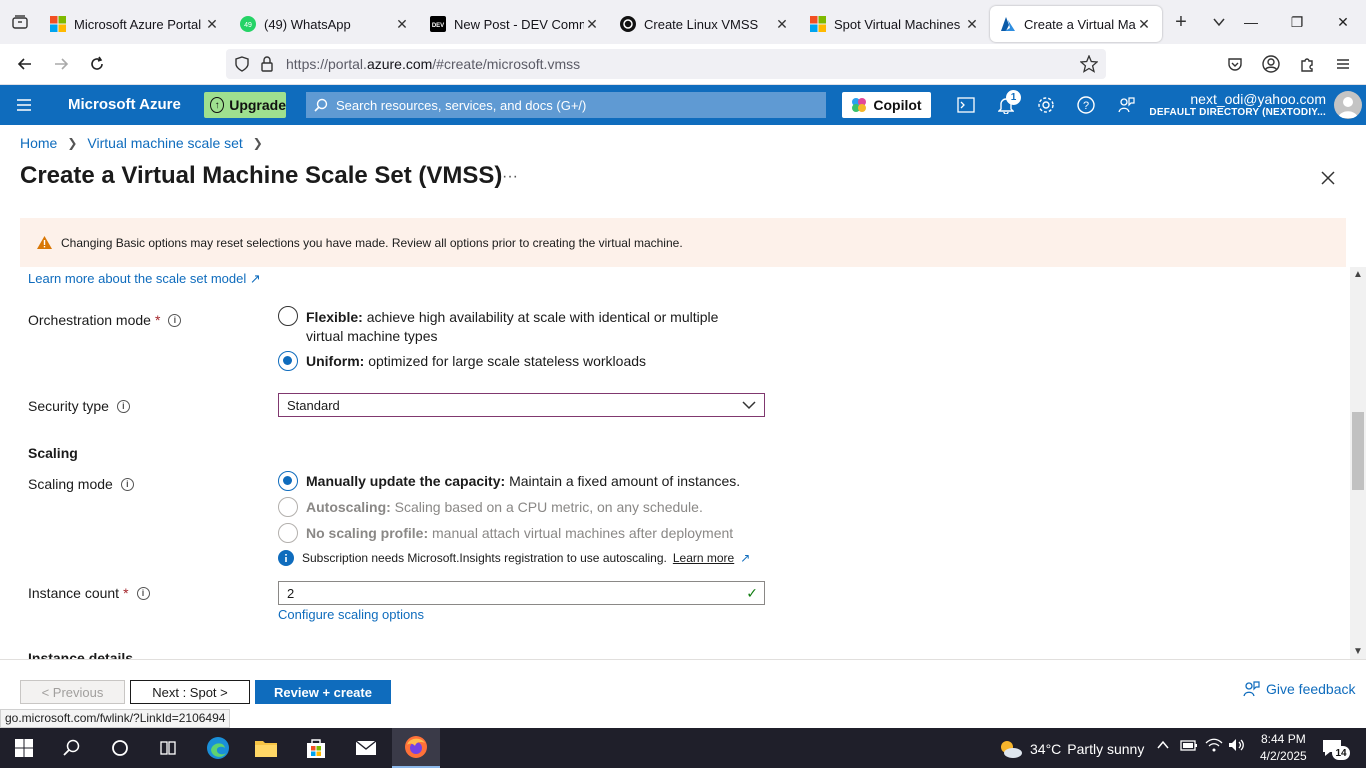  I want to click on previous-button: < Previous, so click(72, 692).